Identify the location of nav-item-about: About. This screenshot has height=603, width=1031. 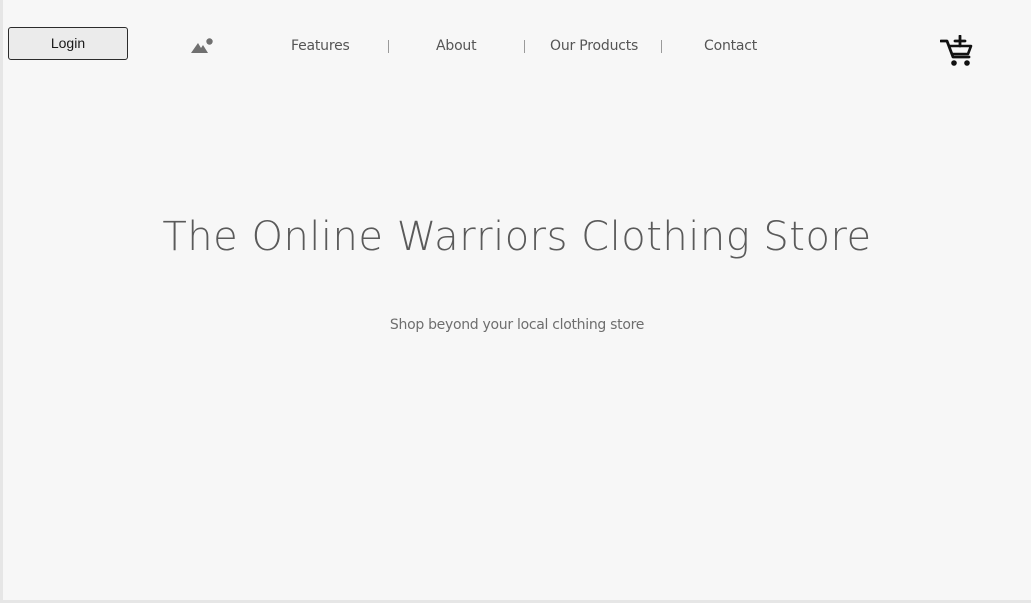
(456, 48).